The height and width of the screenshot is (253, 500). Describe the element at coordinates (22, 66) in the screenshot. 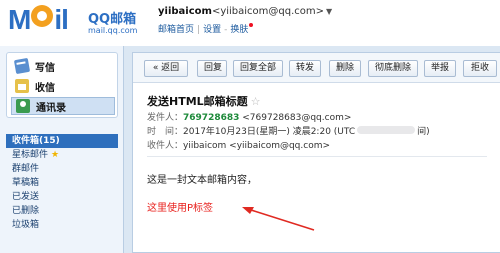

I see `pencil-icon` at that location.